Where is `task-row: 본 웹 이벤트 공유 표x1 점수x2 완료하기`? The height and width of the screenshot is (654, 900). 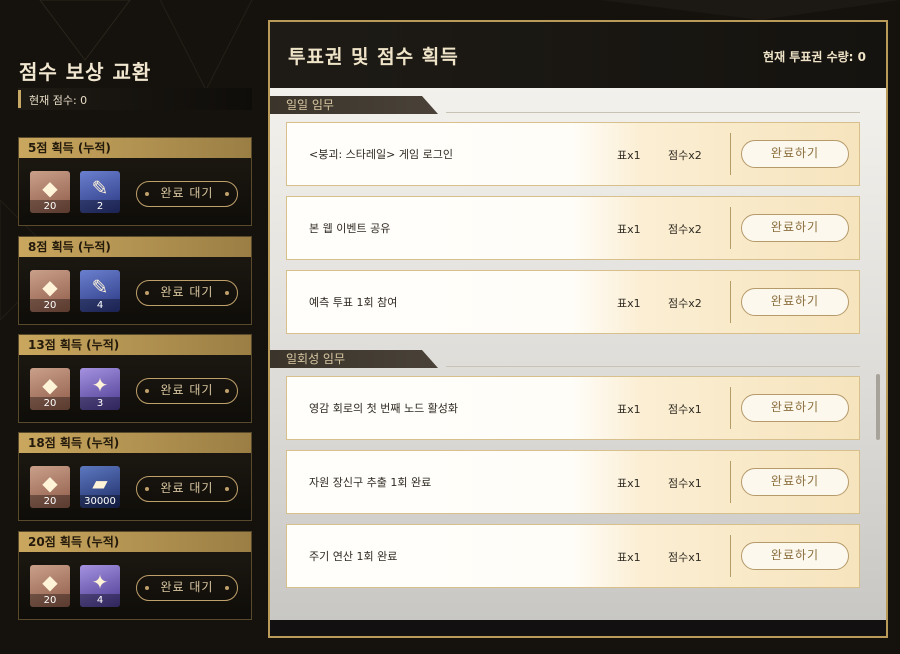 task-row: 본 웹 이벤트 공유 표x1 점수x2 완료하기 is located at coordinates (573, 228).